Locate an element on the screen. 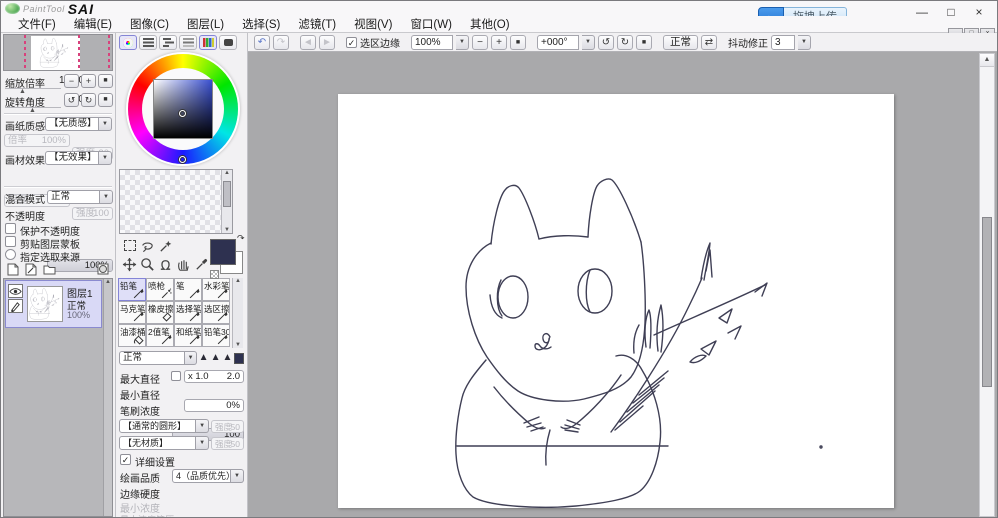  brush-edge-square-icon is located at coordinates (239, 358).